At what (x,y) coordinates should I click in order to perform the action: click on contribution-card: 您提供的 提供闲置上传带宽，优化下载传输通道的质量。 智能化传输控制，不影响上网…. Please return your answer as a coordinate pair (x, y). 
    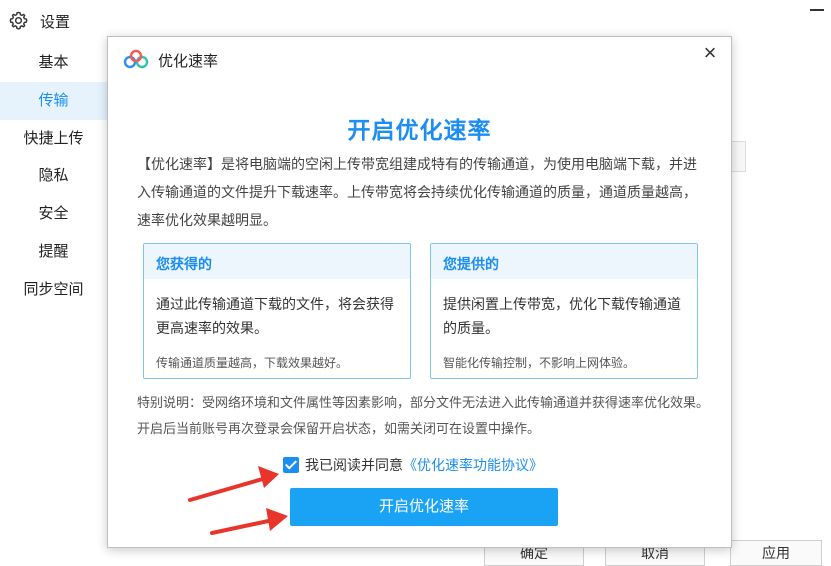
    Looking at the image, I should click on (564, 311).